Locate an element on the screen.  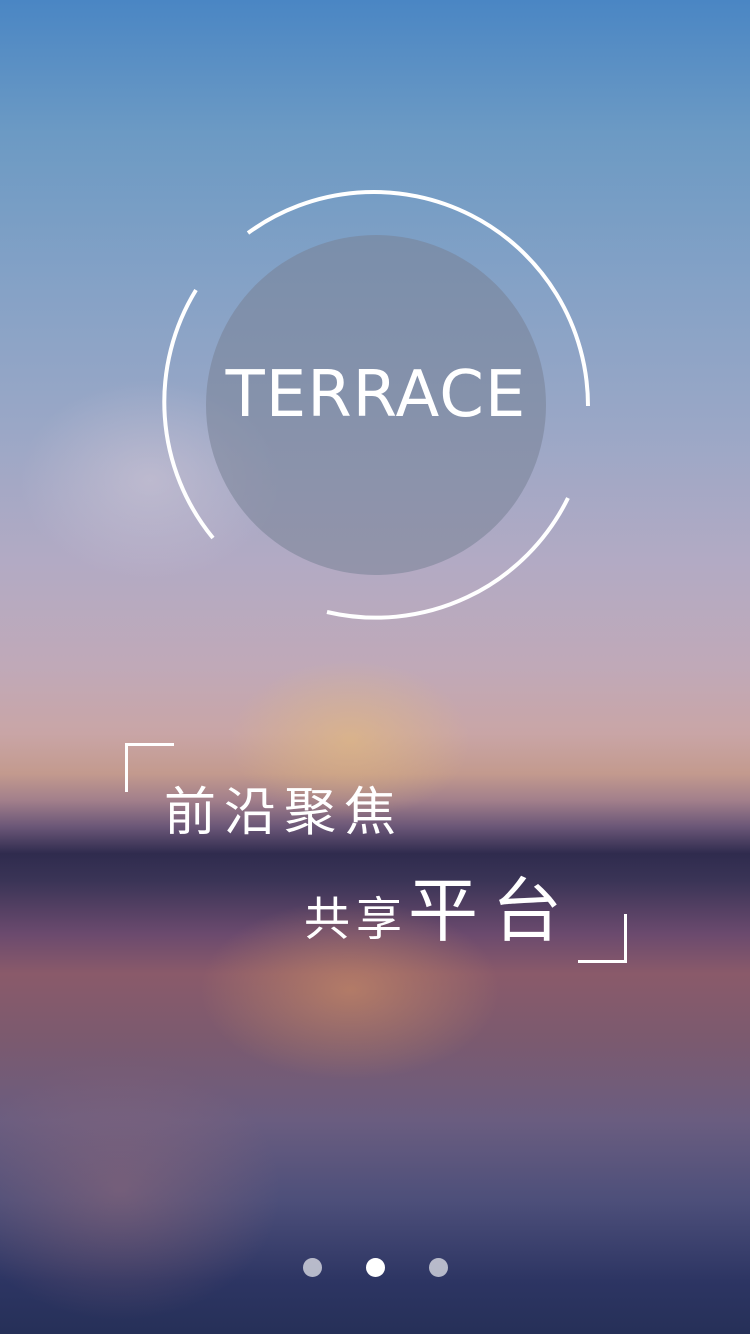
page-indicator is located at coordinates (375, 1268).